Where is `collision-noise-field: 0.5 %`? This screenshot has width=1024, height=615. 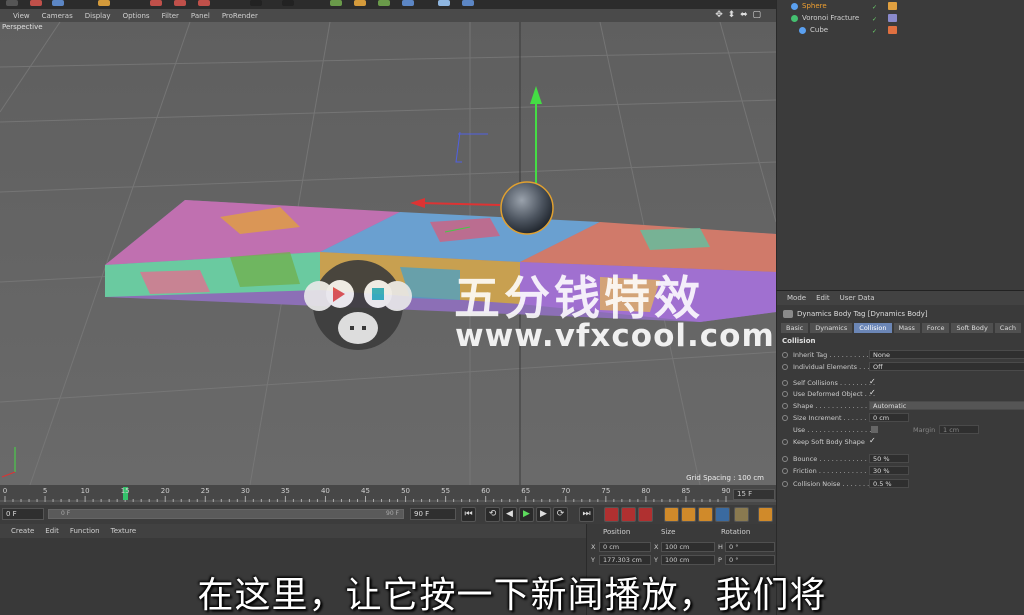 collision-noise-field: 0.5 % is located at coordinates (889, 483).